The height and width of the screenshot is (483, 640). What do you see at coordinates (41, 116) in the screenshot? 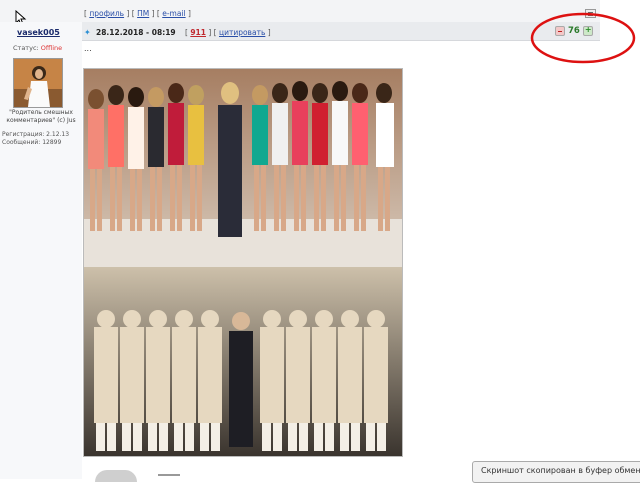
I see `author-signature: "Родитель смешных комментариев" (с) Jus` at bounding box center [41, 116].